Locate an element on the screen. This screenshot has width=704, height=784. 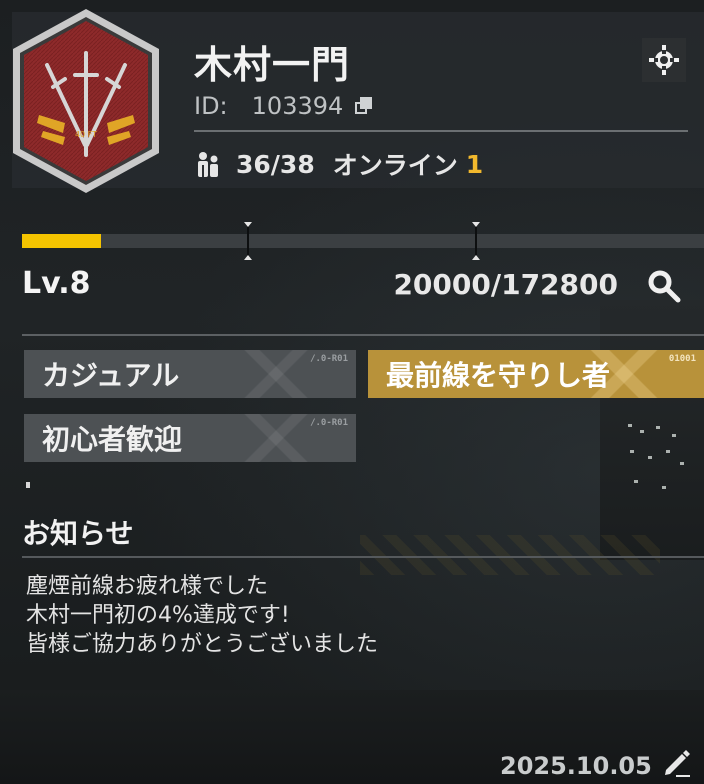
id-label: ID: is located at coordinates (211, 106).